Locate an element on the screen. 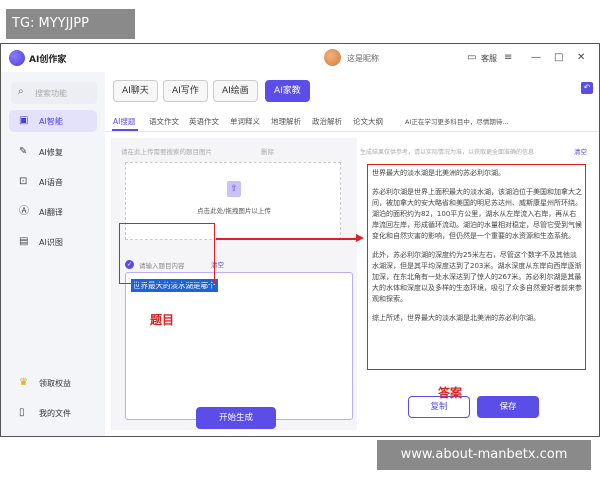 Image resolution: width=600 pixels, height=480 pixels. question-highlight-box is located at coordinates (167, 253).